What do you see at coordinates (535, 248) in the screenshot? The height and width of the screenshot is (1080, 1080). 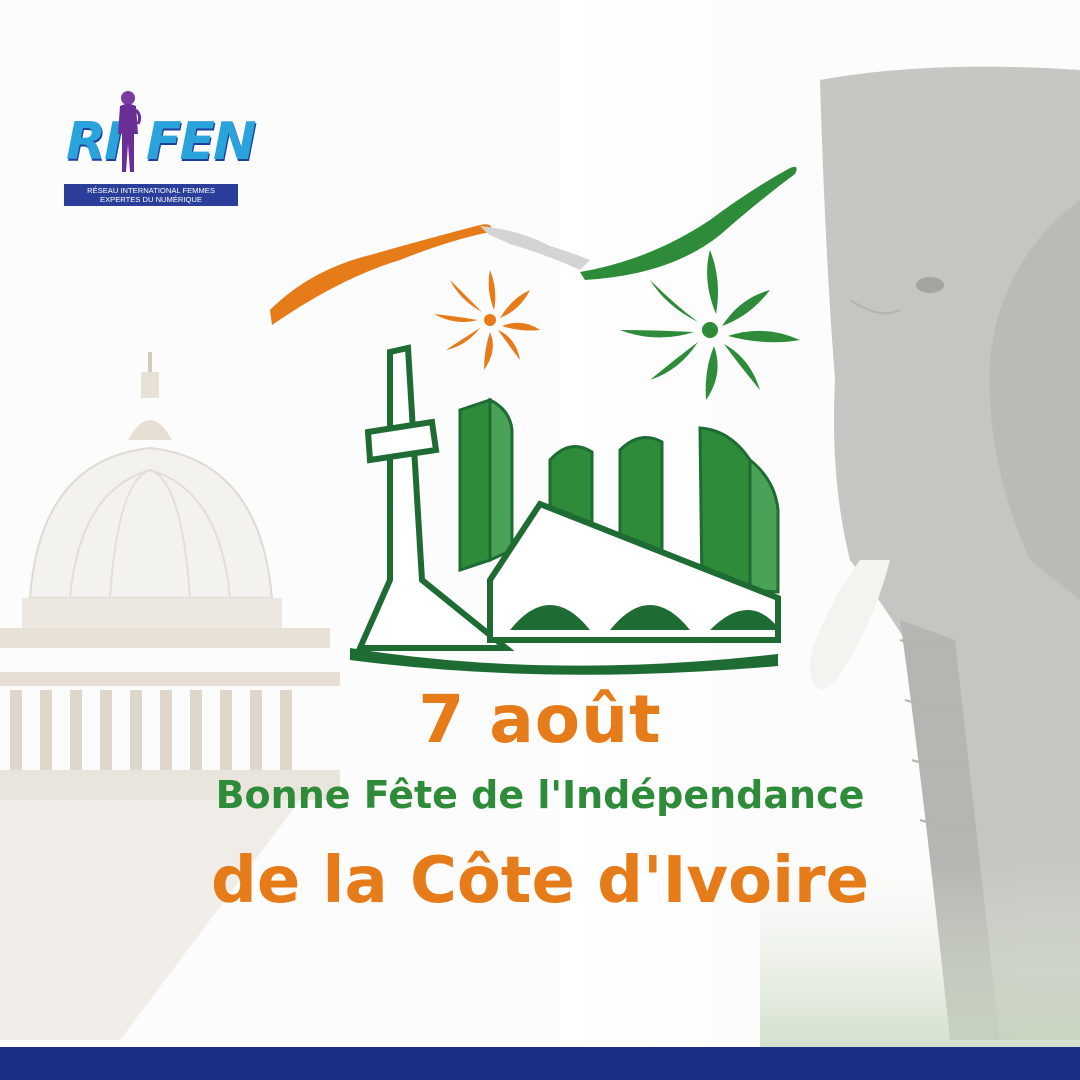 I see `white-ribbon` at bounding box center [535, 248].